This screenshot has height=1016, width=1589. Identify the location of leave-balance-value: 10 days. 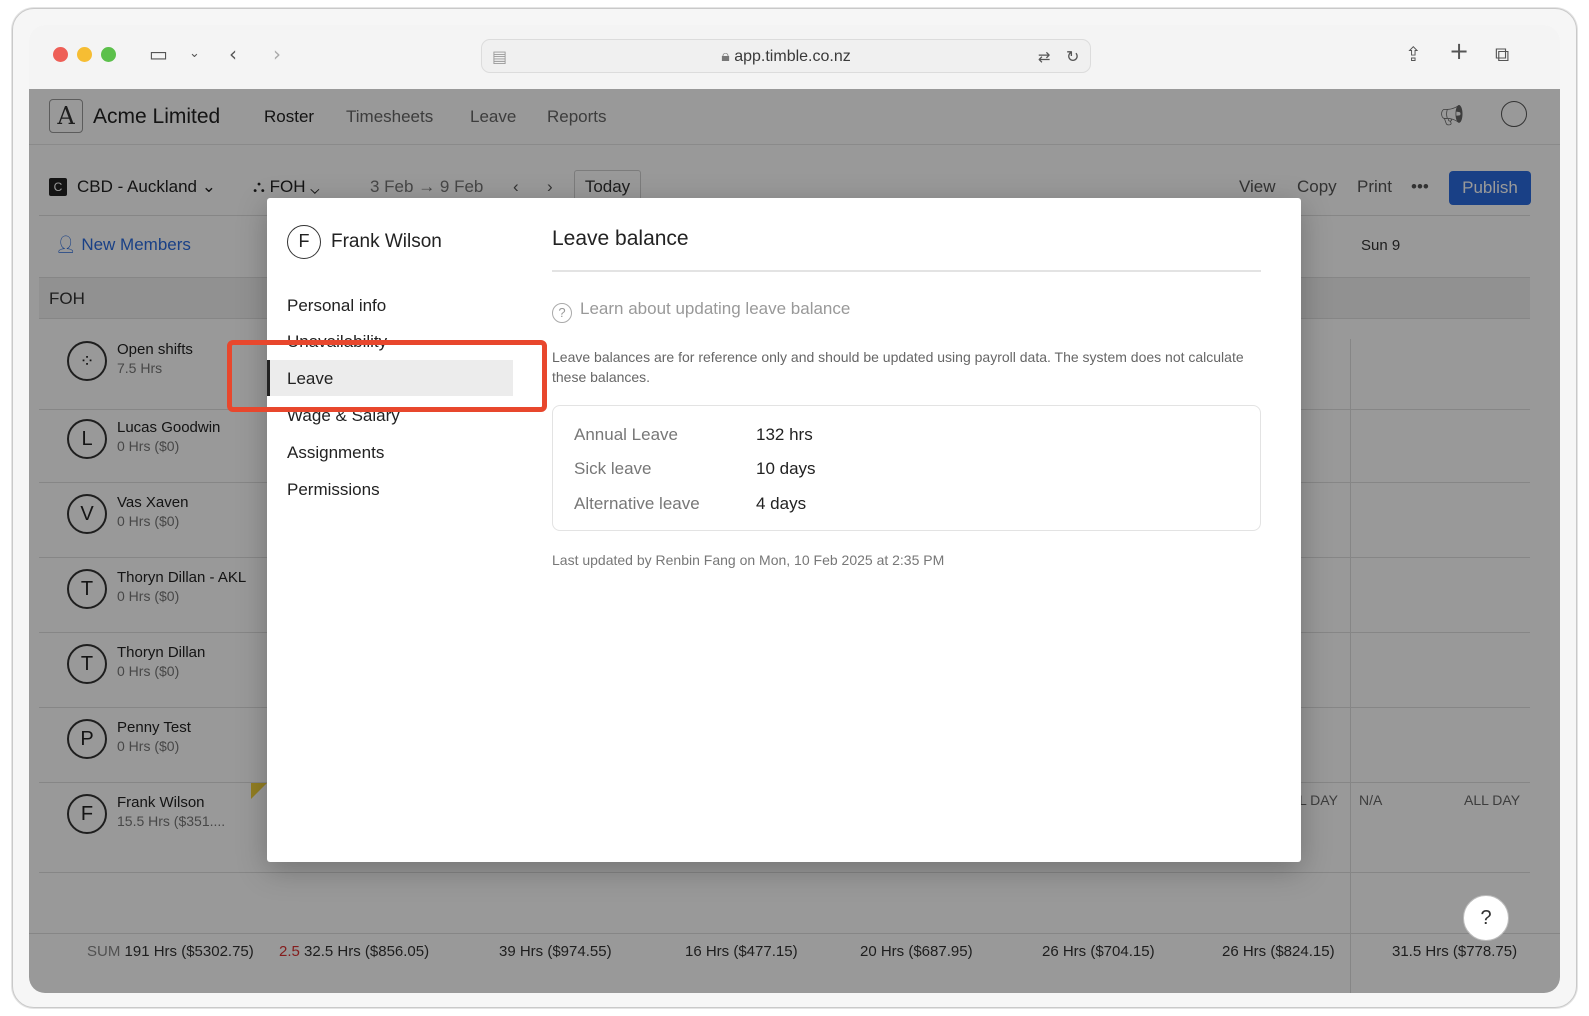
(786, 468).